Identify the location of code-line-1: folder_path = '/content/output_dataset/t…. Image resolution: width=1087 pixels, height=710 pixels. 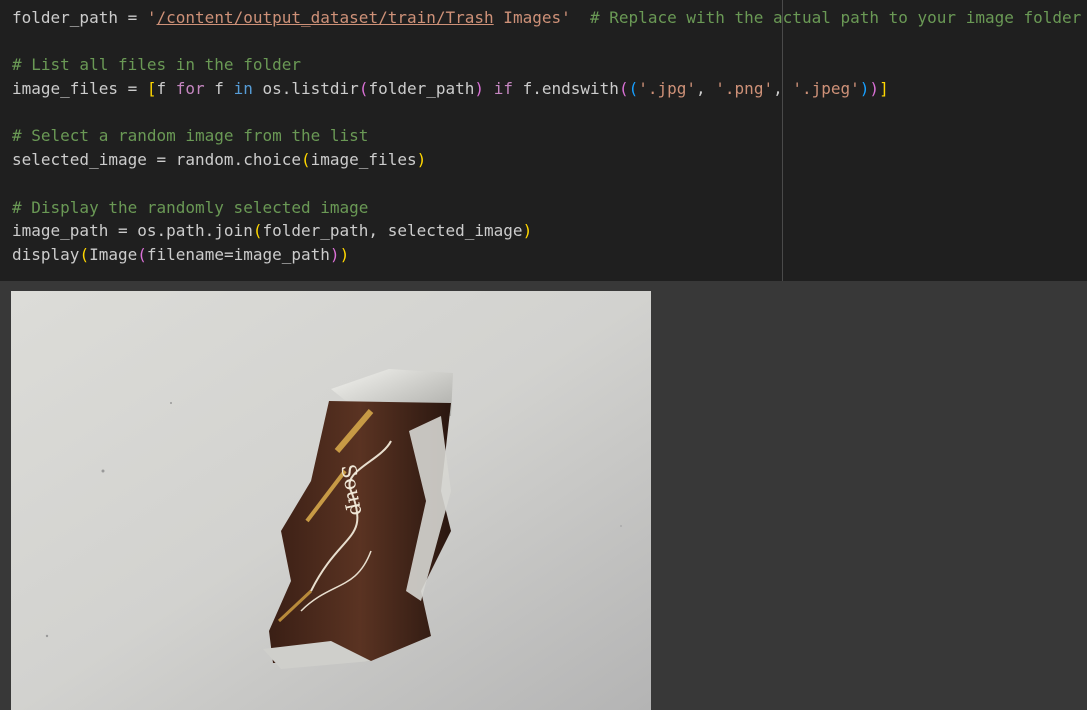
(546, 18).